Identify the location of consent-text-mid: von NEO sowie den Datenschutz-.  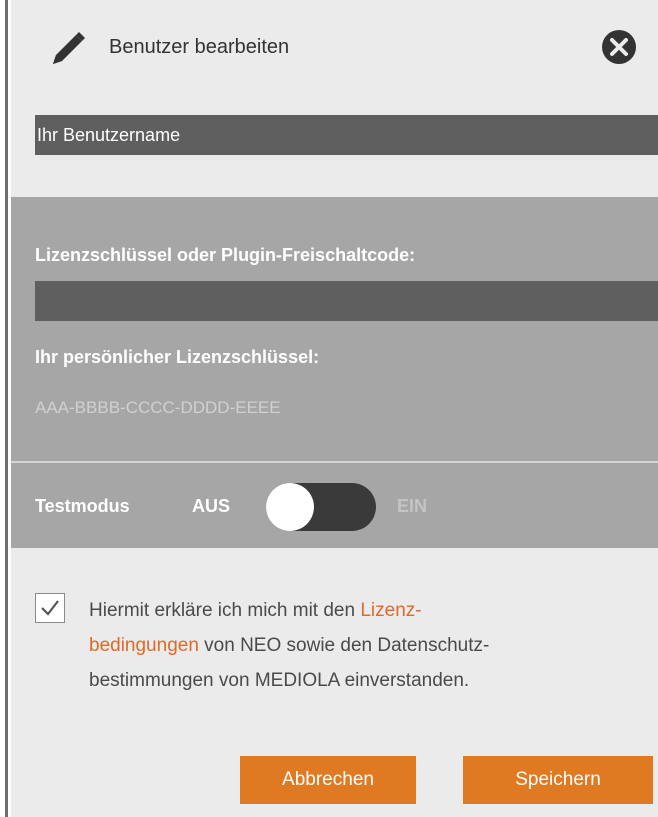
(344, 645).